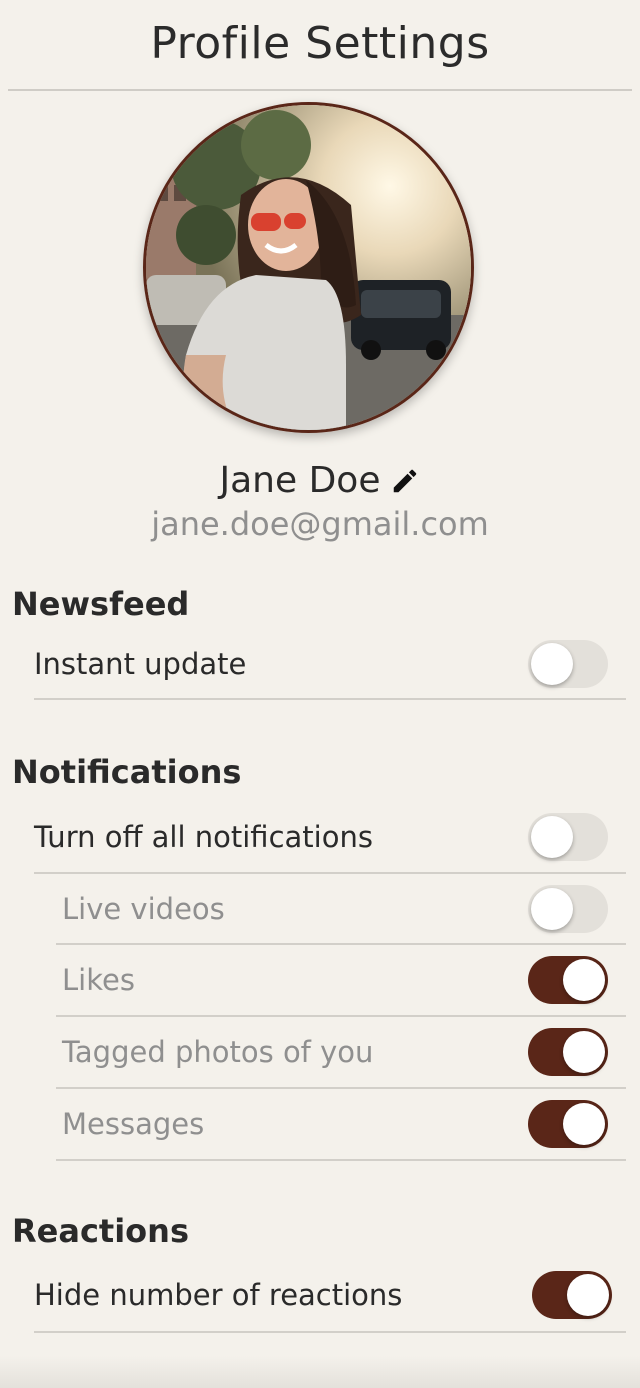 This screenshot has height=1388, width=640. Describe the element at coordinates (100, 1231) in the screenshot. I see `section-title-reactions: Reactions` at that location.